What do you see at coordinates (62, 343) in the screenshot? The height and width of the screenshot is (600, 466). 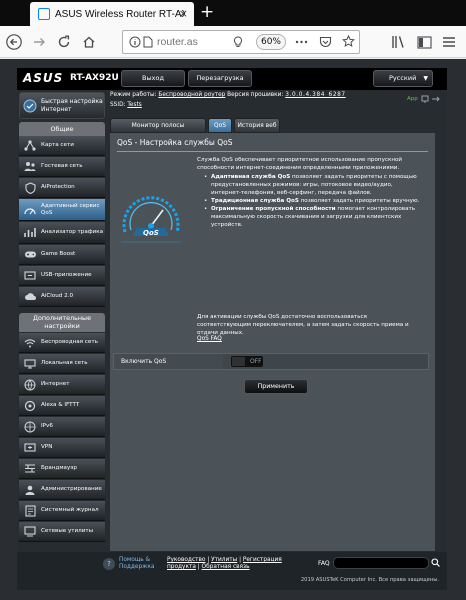 I see `sidebar-item-wireless: Беспроводная сеть` at bounding box center [62, 343].